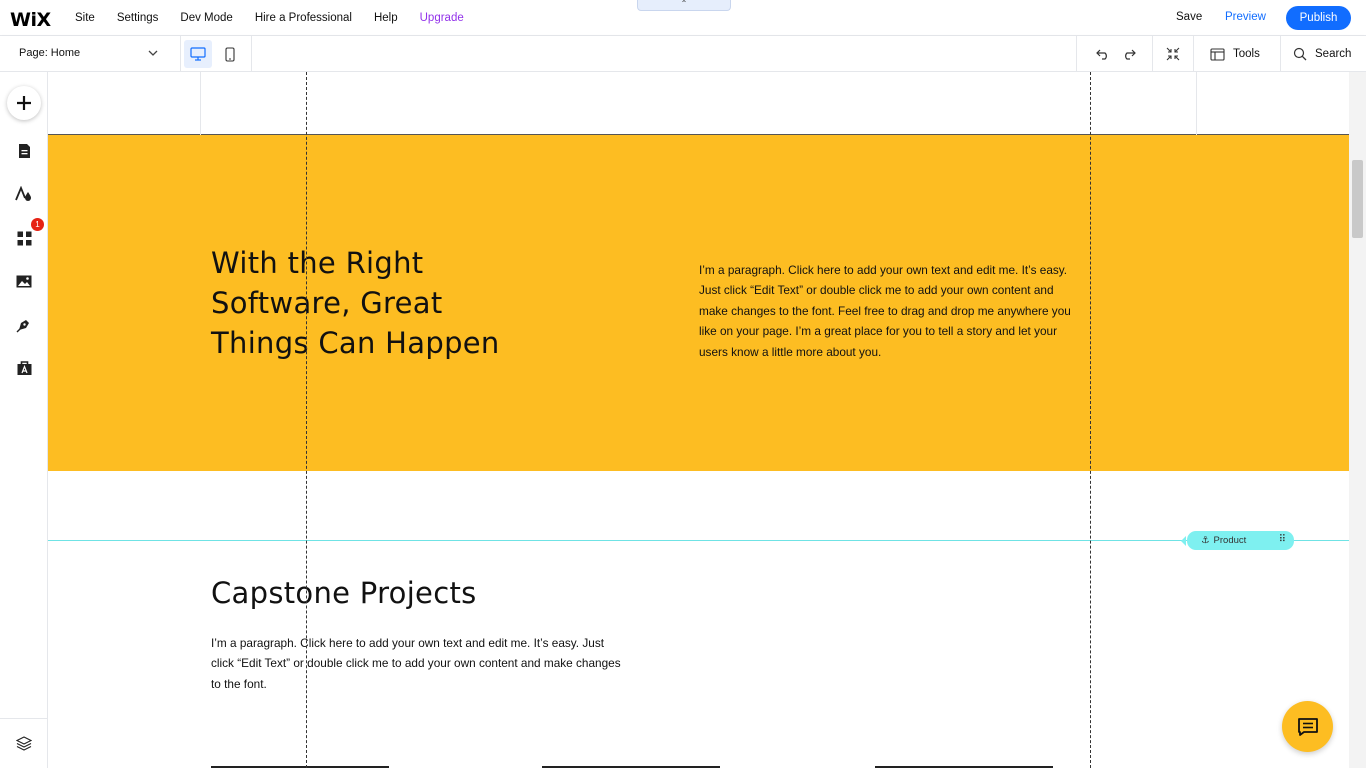 Image resolution: width=1366 pixels, height=768 pixels. I want to click on scrollbar-thumb, so click(1357, 199).